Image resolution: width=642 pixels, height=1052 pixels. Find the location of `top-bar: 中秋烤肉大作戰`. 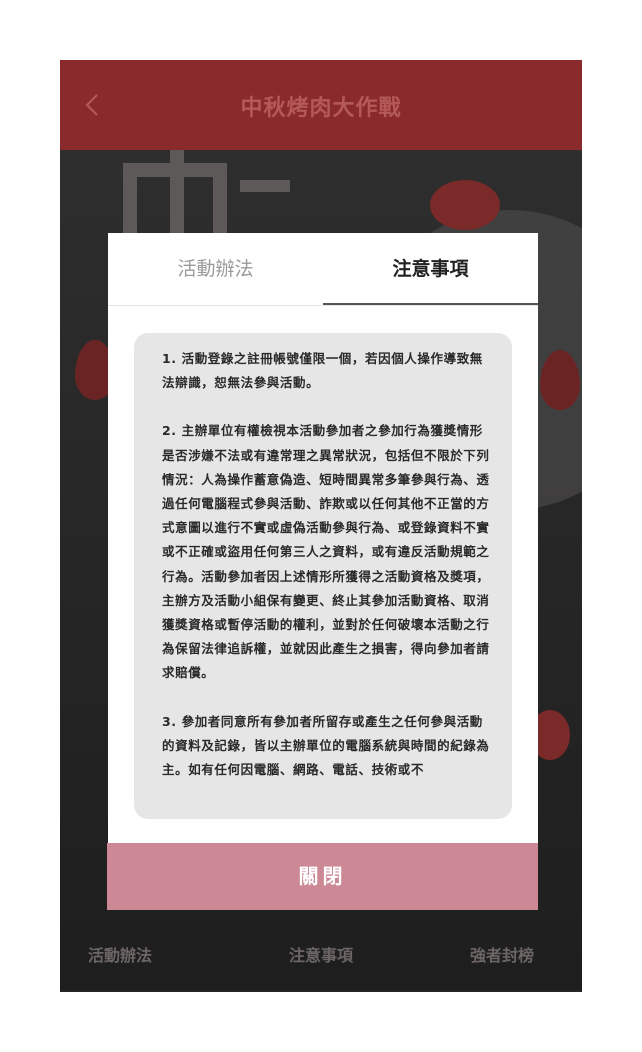

top-bar: 中秋烤肉大作戰 is located at coordinates (321, 105).